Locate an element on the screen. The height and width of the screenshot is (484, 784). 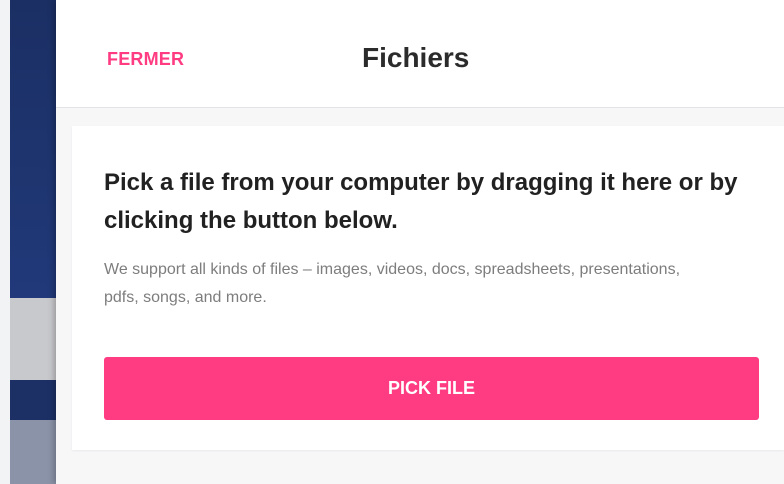
close-button: FERMER is located at coordinates (145, 59).